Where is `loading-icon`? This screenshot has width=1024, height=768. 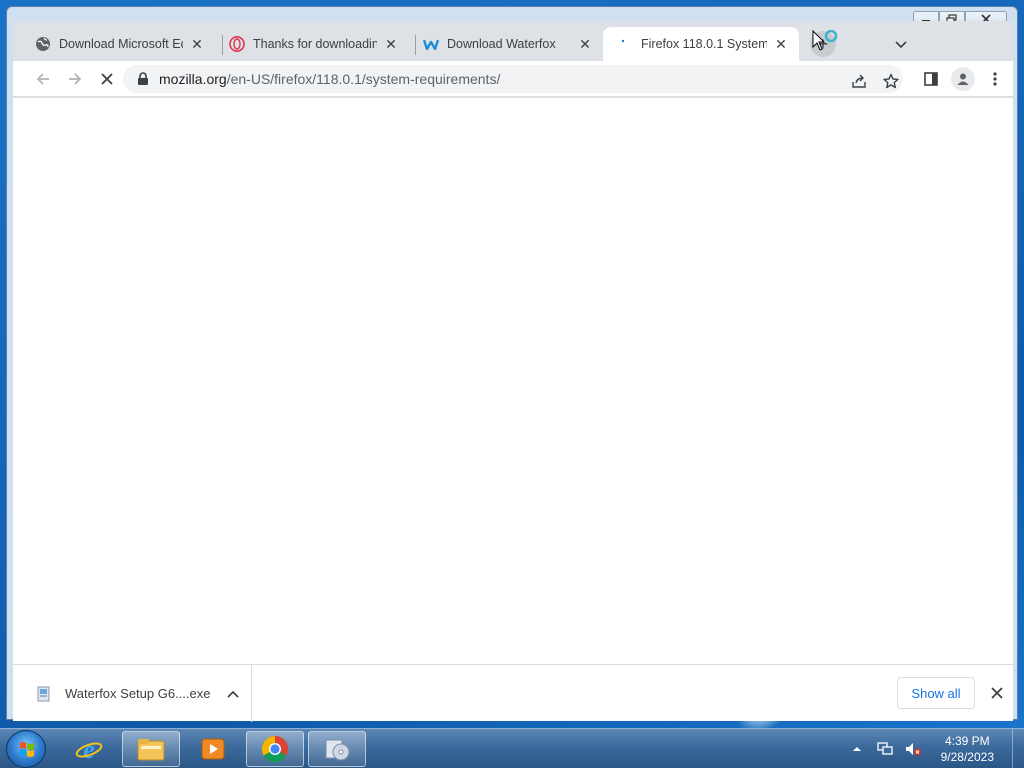 loading-icon is located at coordinates (625, 44).